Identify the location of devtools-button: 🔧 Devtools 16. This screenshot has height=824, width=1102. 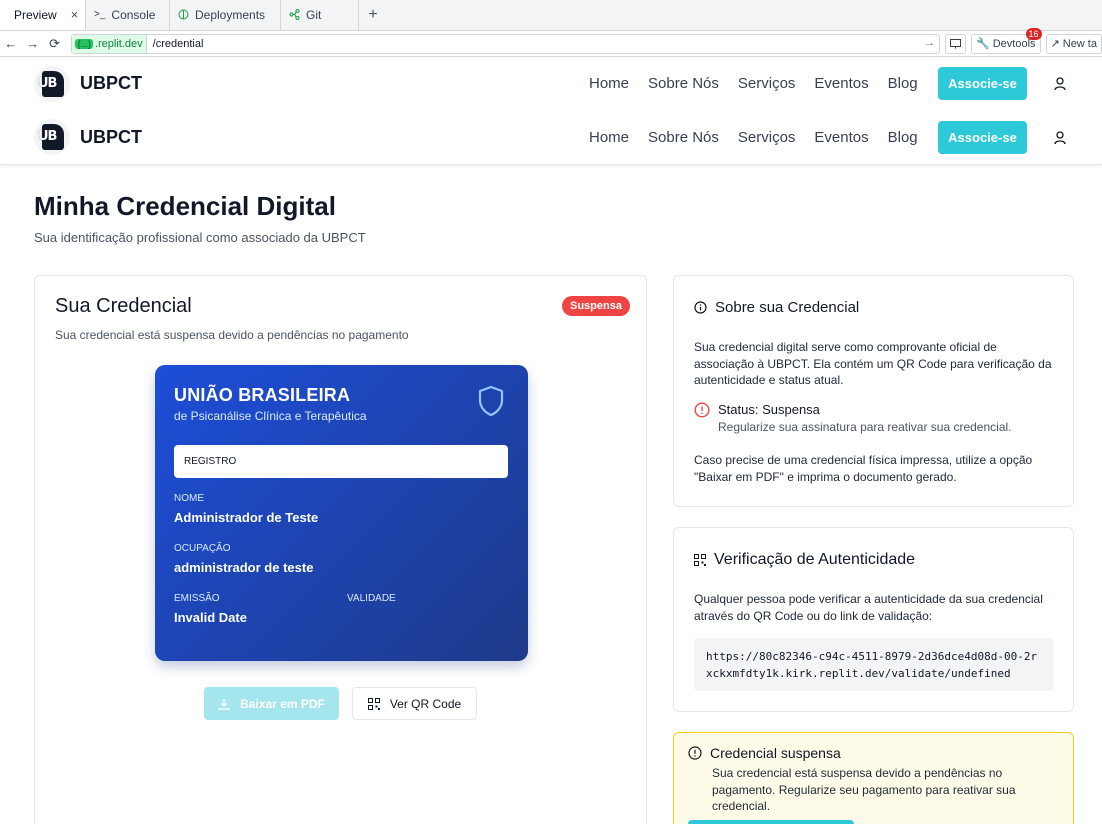
(1006, 40).